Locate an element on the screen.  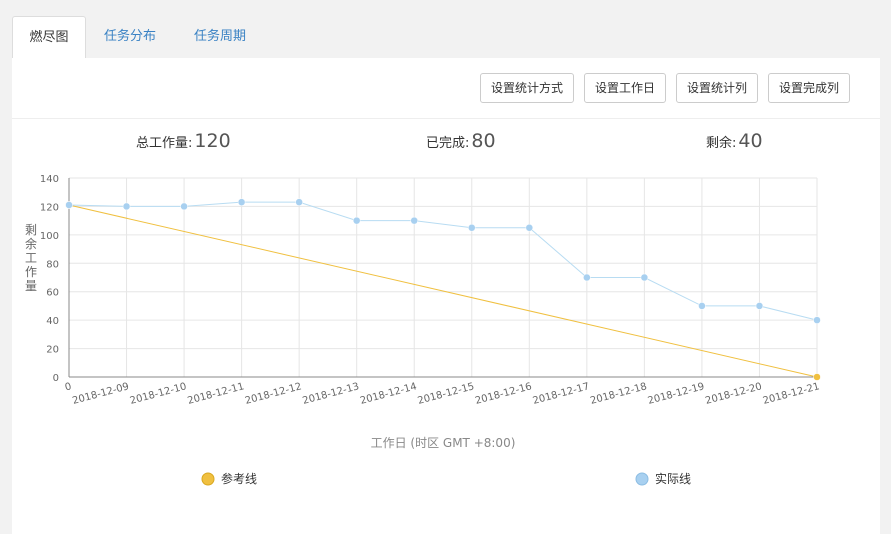
x-axis-label: 工作日 (时区 GMT +8:00) is located at coordinates (443, 443).